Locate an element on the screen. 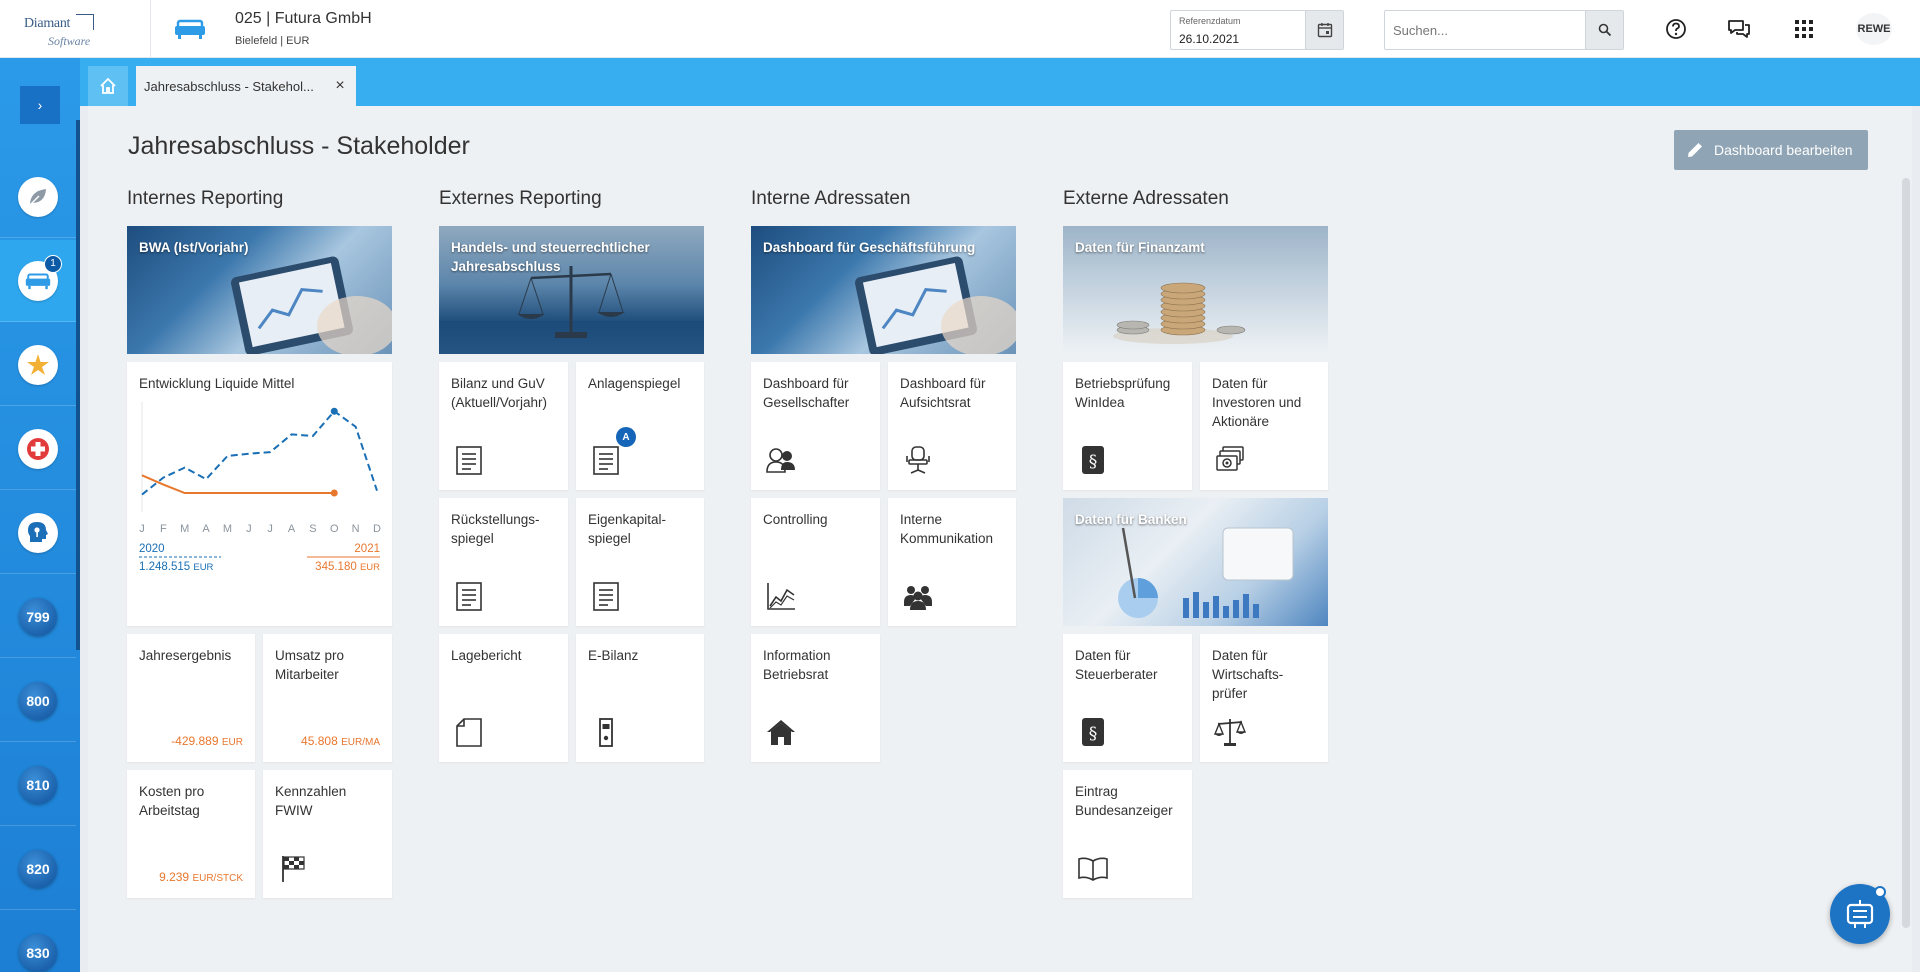 Image resolution: width=1920 pixels, height=972 pixels. x-tick-label: A is located at coordinates (206, 529).